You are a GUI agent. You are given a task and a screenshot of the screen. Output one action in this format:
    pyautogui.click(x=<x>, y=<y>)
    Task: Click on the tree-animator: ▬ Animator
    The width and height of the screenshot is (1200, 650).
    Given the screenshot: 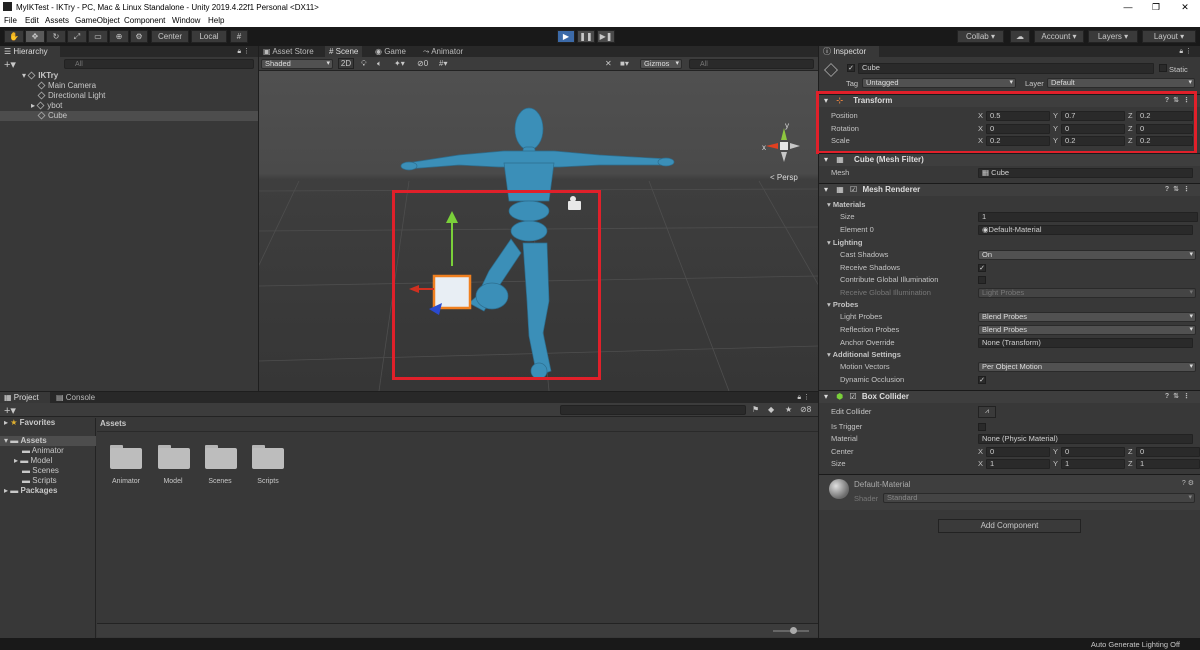 What is the action you would take?
    pyautogui.click(x=48, y=451)
    